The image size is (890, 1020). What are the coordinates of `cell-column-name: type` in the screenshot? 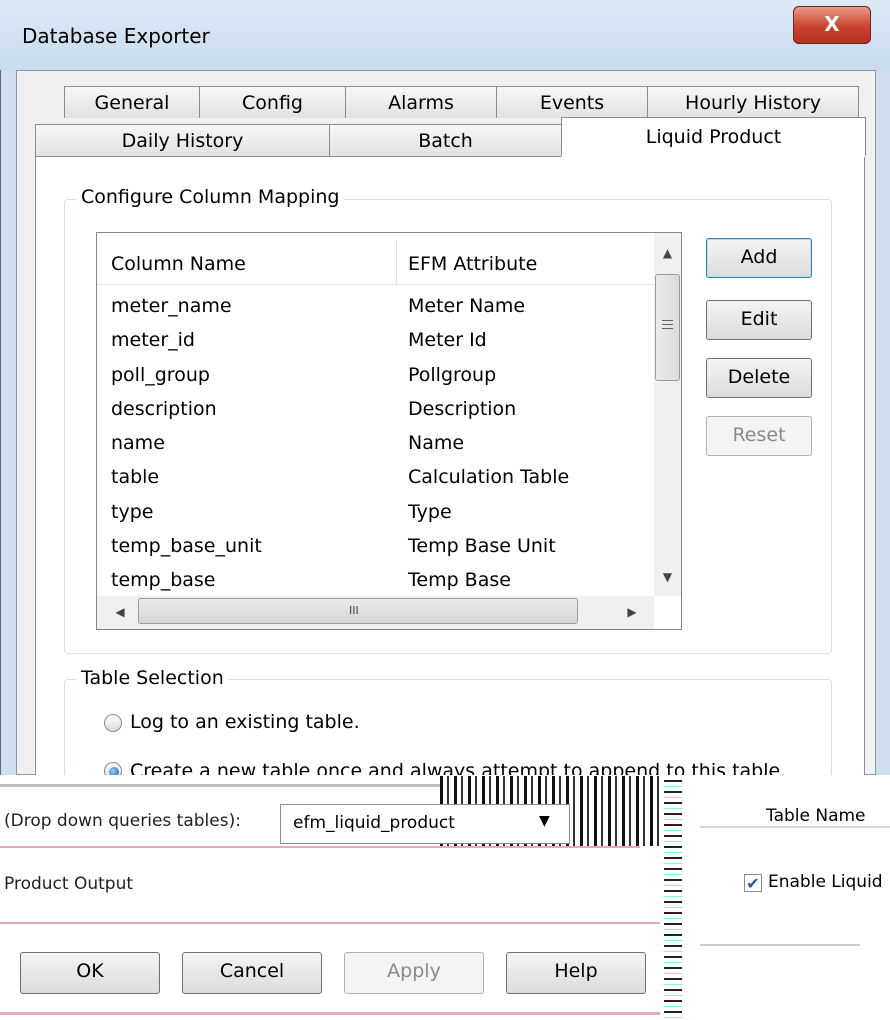 It's located at (132, 512).